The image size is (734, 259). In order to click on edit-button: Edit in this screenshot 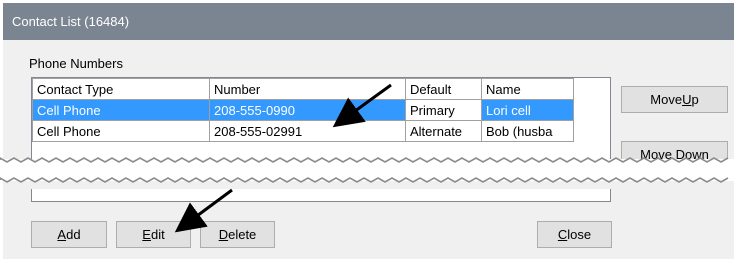, I will do `click(153, 234)`.